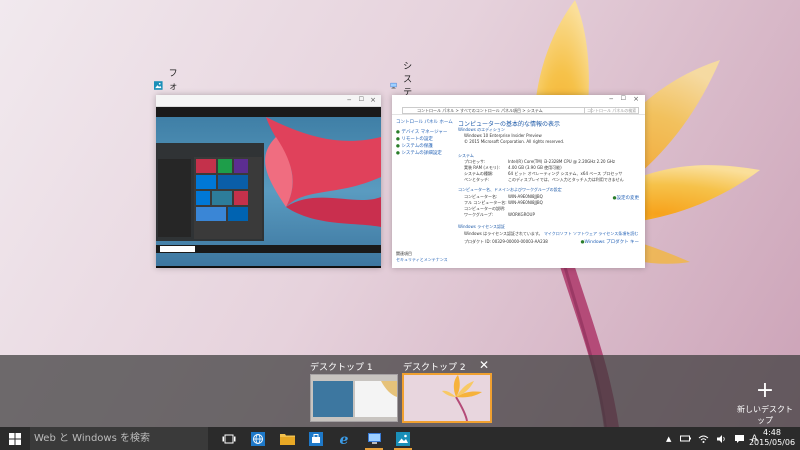 The height and width of the screenshot is (450, 800). Describe the element at coordinates (393, 85) in the screenshot. I see `system-app-icon` at that location.